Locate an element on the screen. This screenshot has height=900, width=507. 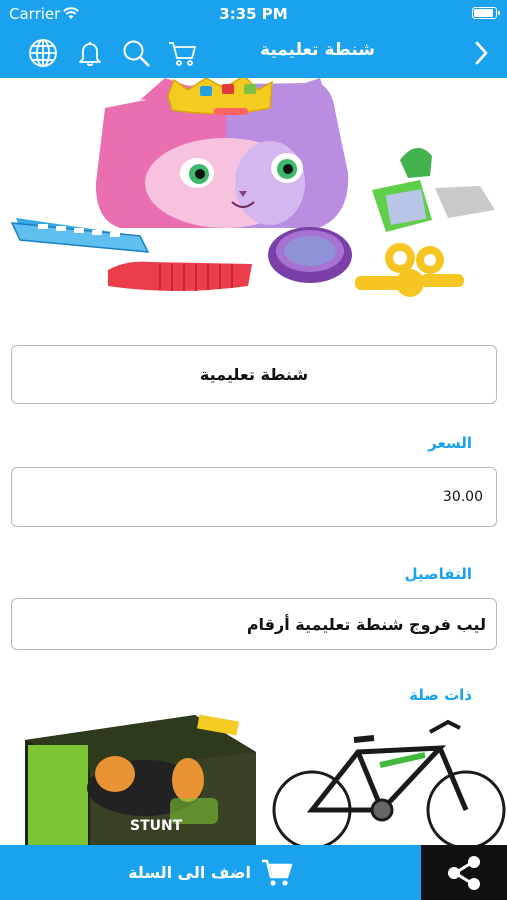
globe-icon is located at coordinates (43, 53).